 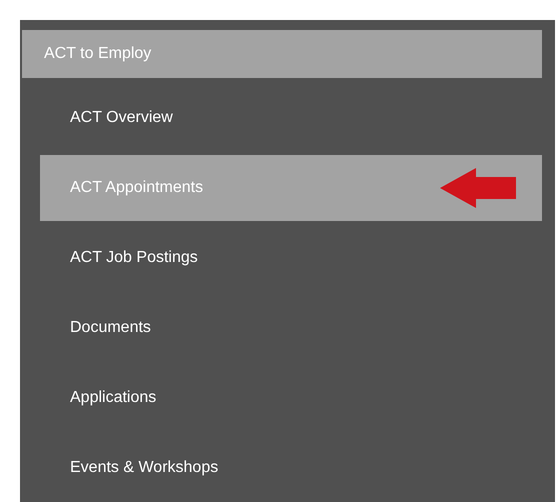 I want to click on arrow-icon, so click(x=478, y=188).